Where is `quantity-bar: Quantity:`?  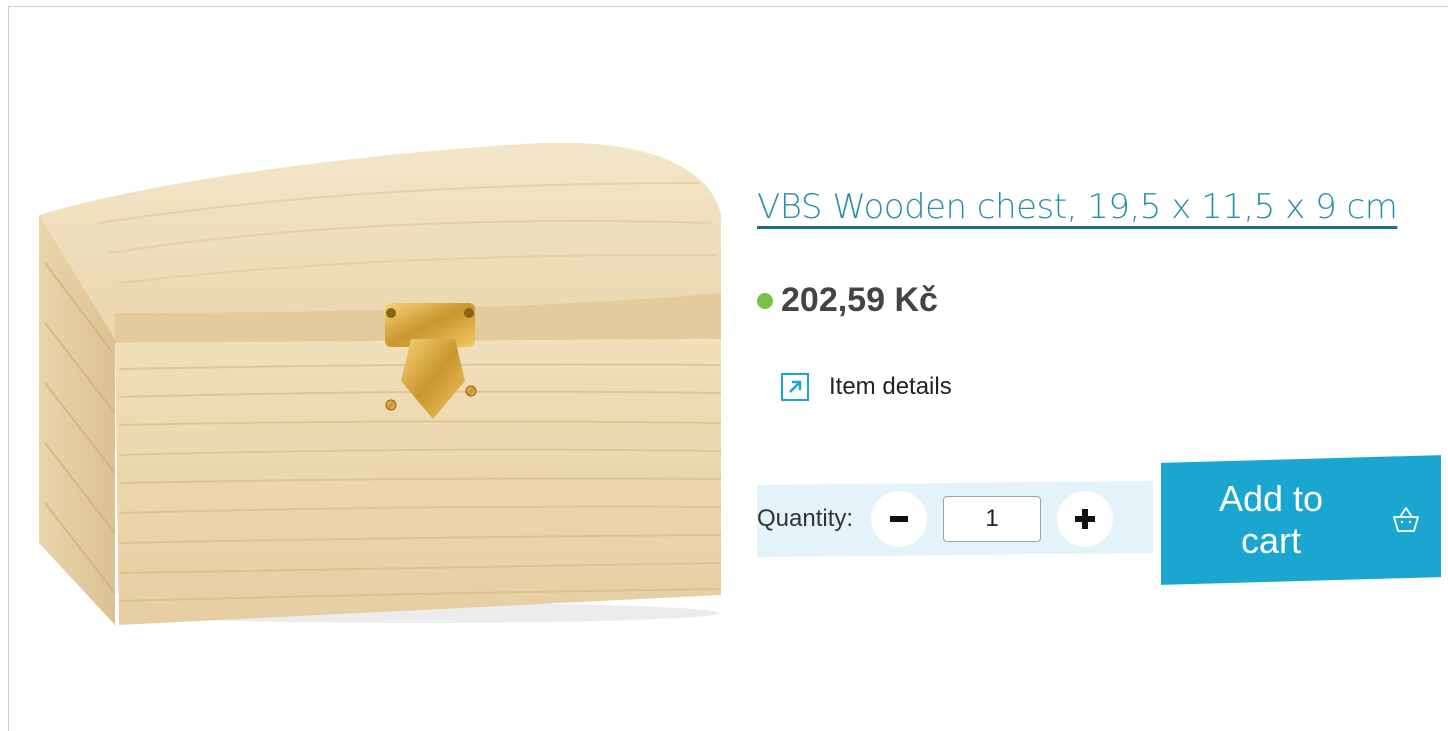
quantity-bar: Quantity: is located at coordinates (955, 519).